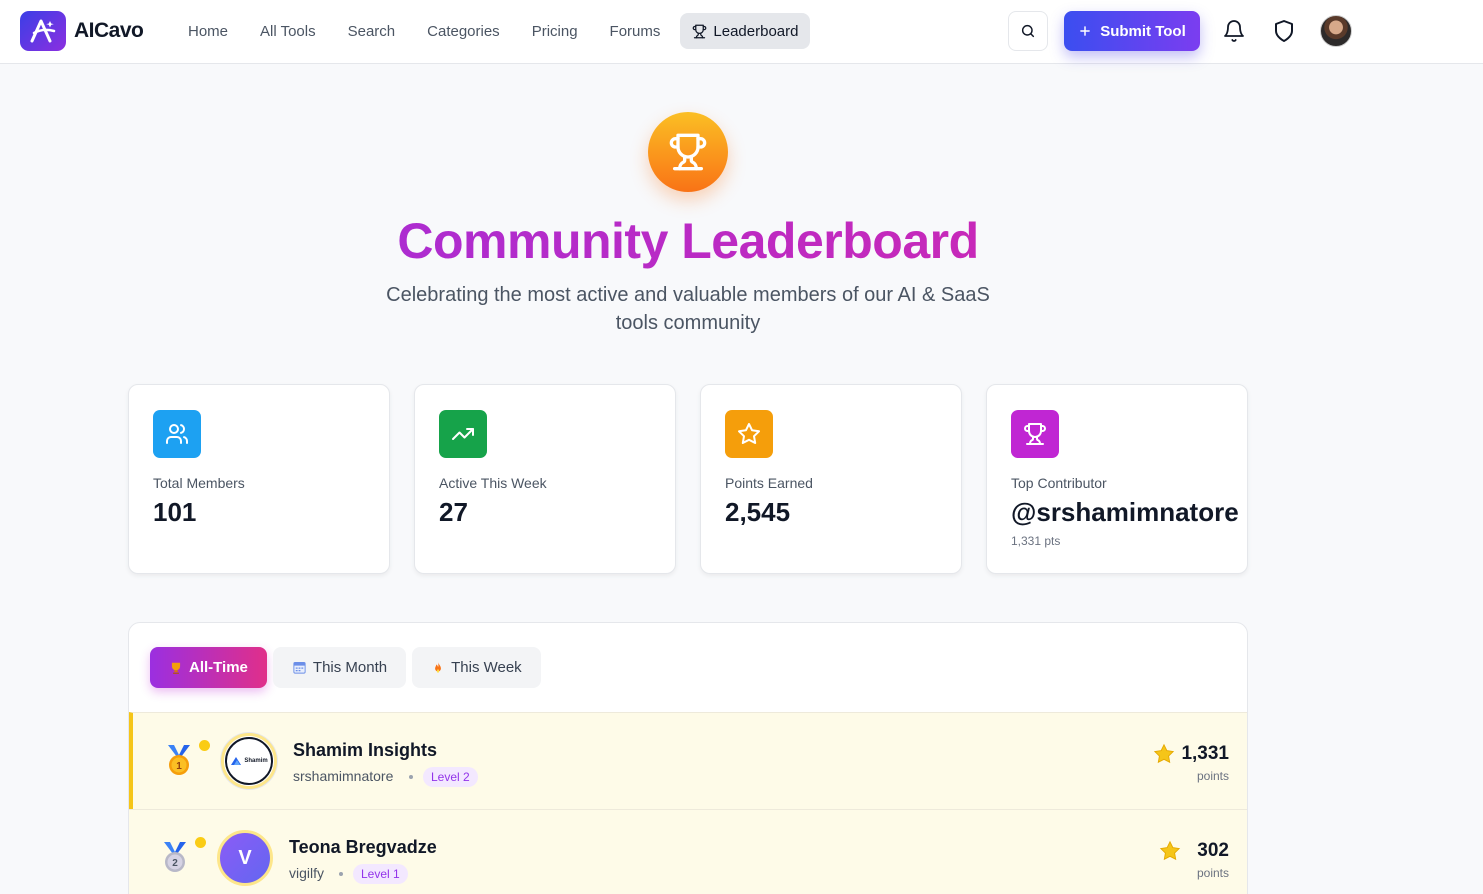 Image resolution: width=1483 pixels, height=894 pixels. I want to click on tab-this-month-label: This Month, so click(350, 667).